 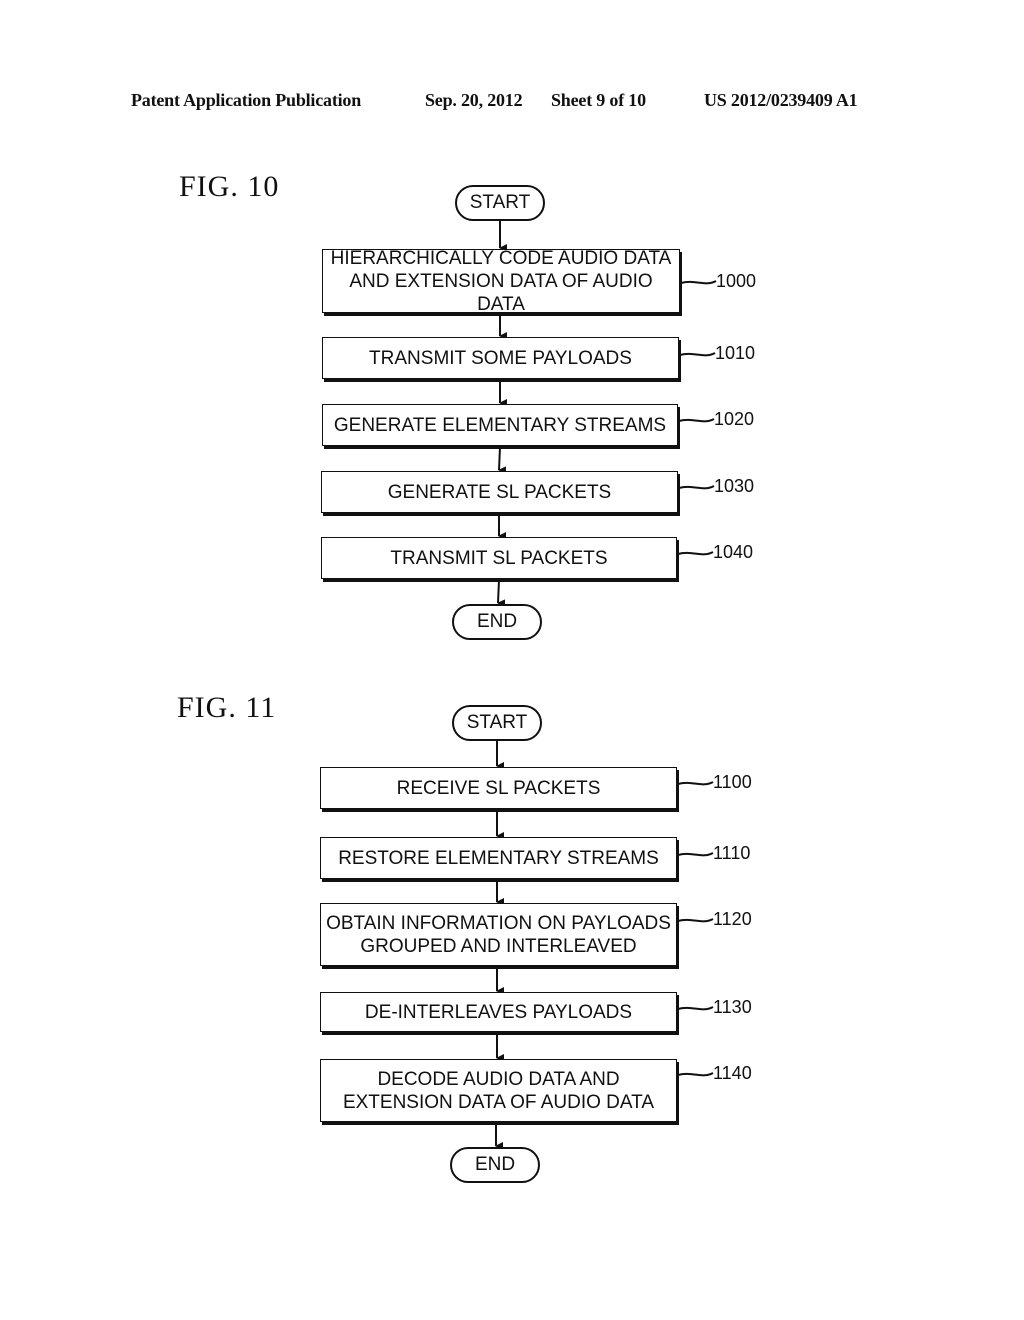 I want to click on ref-1040: 1040, so click(x=733, y=552).